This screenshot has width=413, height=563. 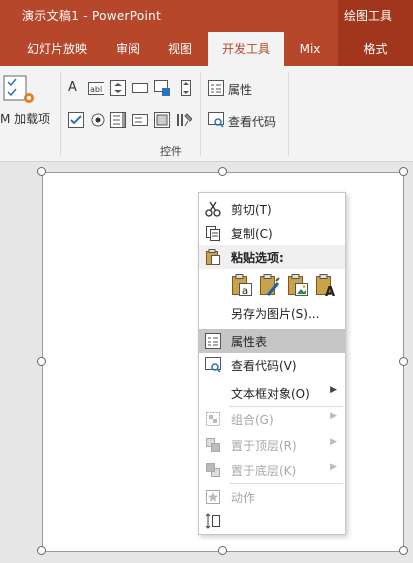 I want to click on menu-item-obscured, so click(x=272, y=521).